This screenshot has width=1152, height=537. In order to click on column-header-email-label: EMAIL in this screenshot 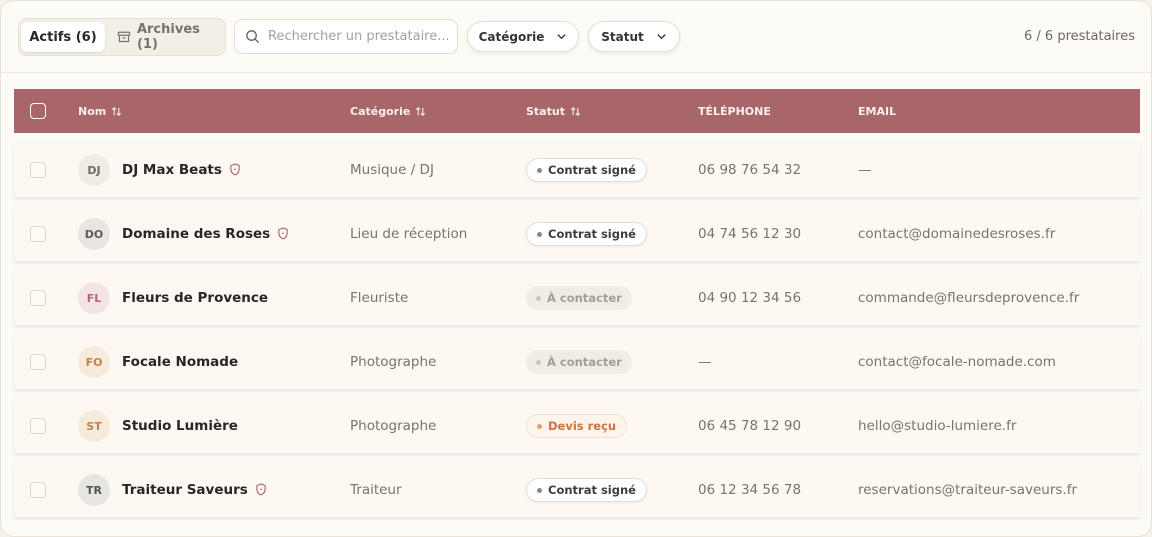, I will do `click(877, 111)`.